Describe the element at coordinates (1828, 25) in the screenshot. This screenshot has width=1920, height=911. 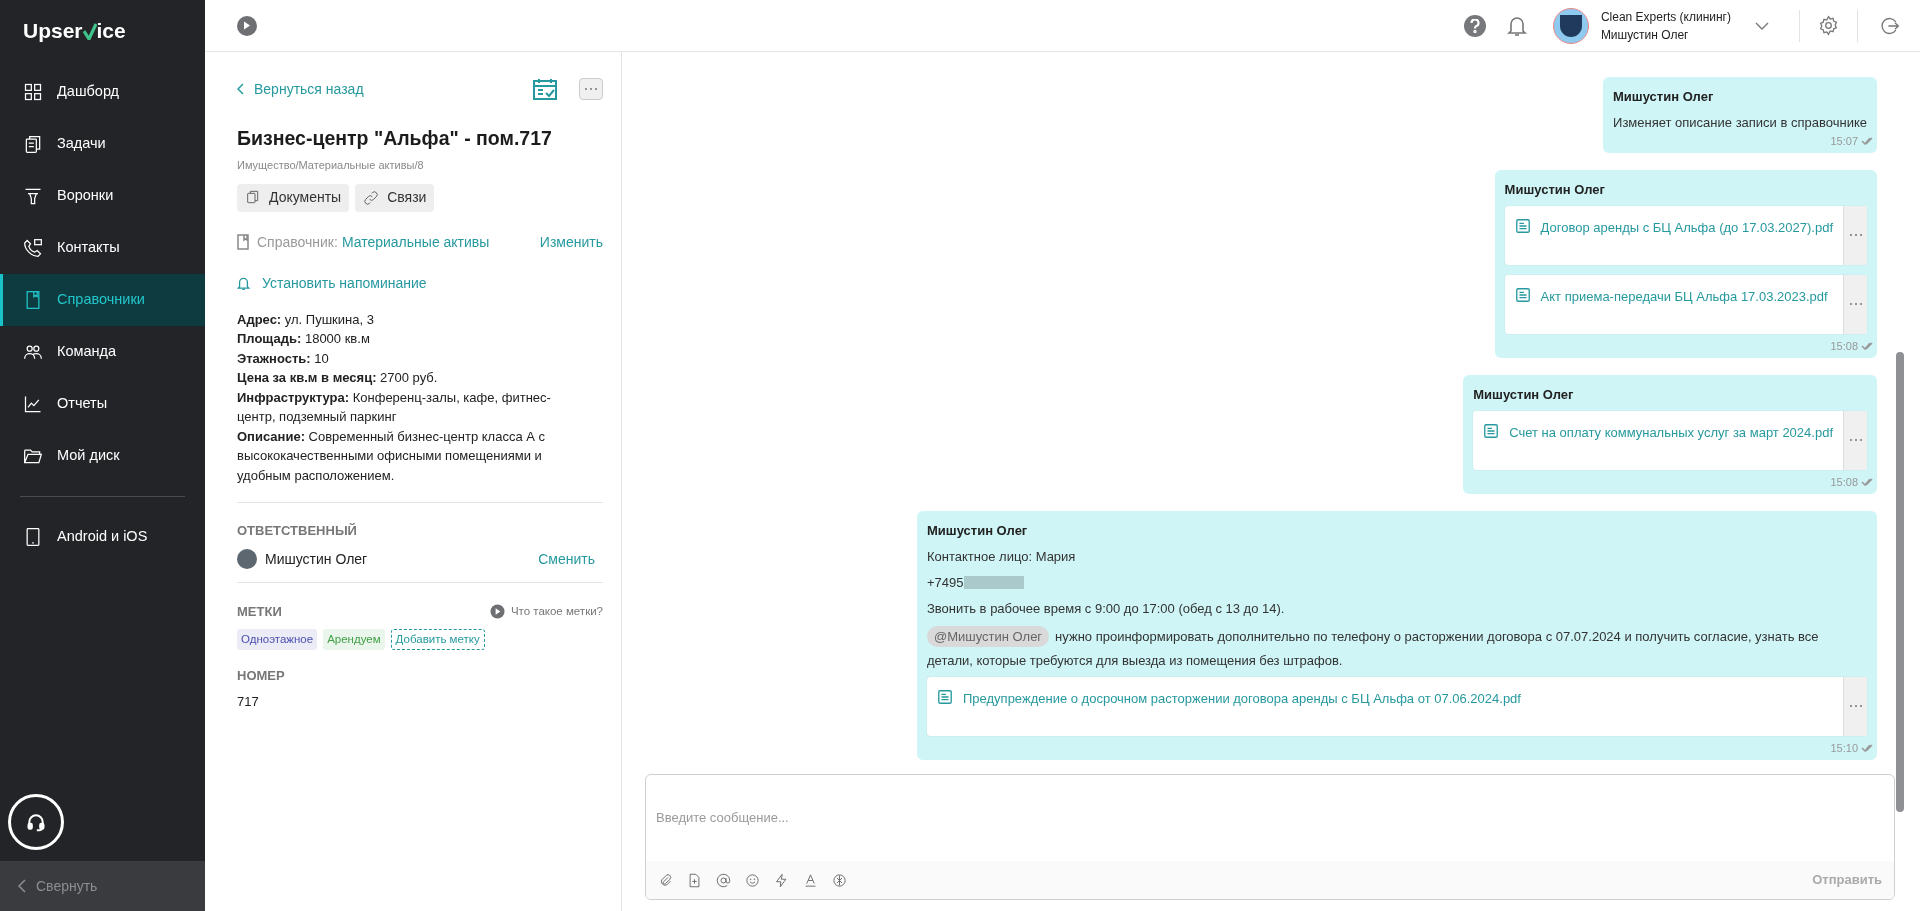
I see `settings-icon` at that location.